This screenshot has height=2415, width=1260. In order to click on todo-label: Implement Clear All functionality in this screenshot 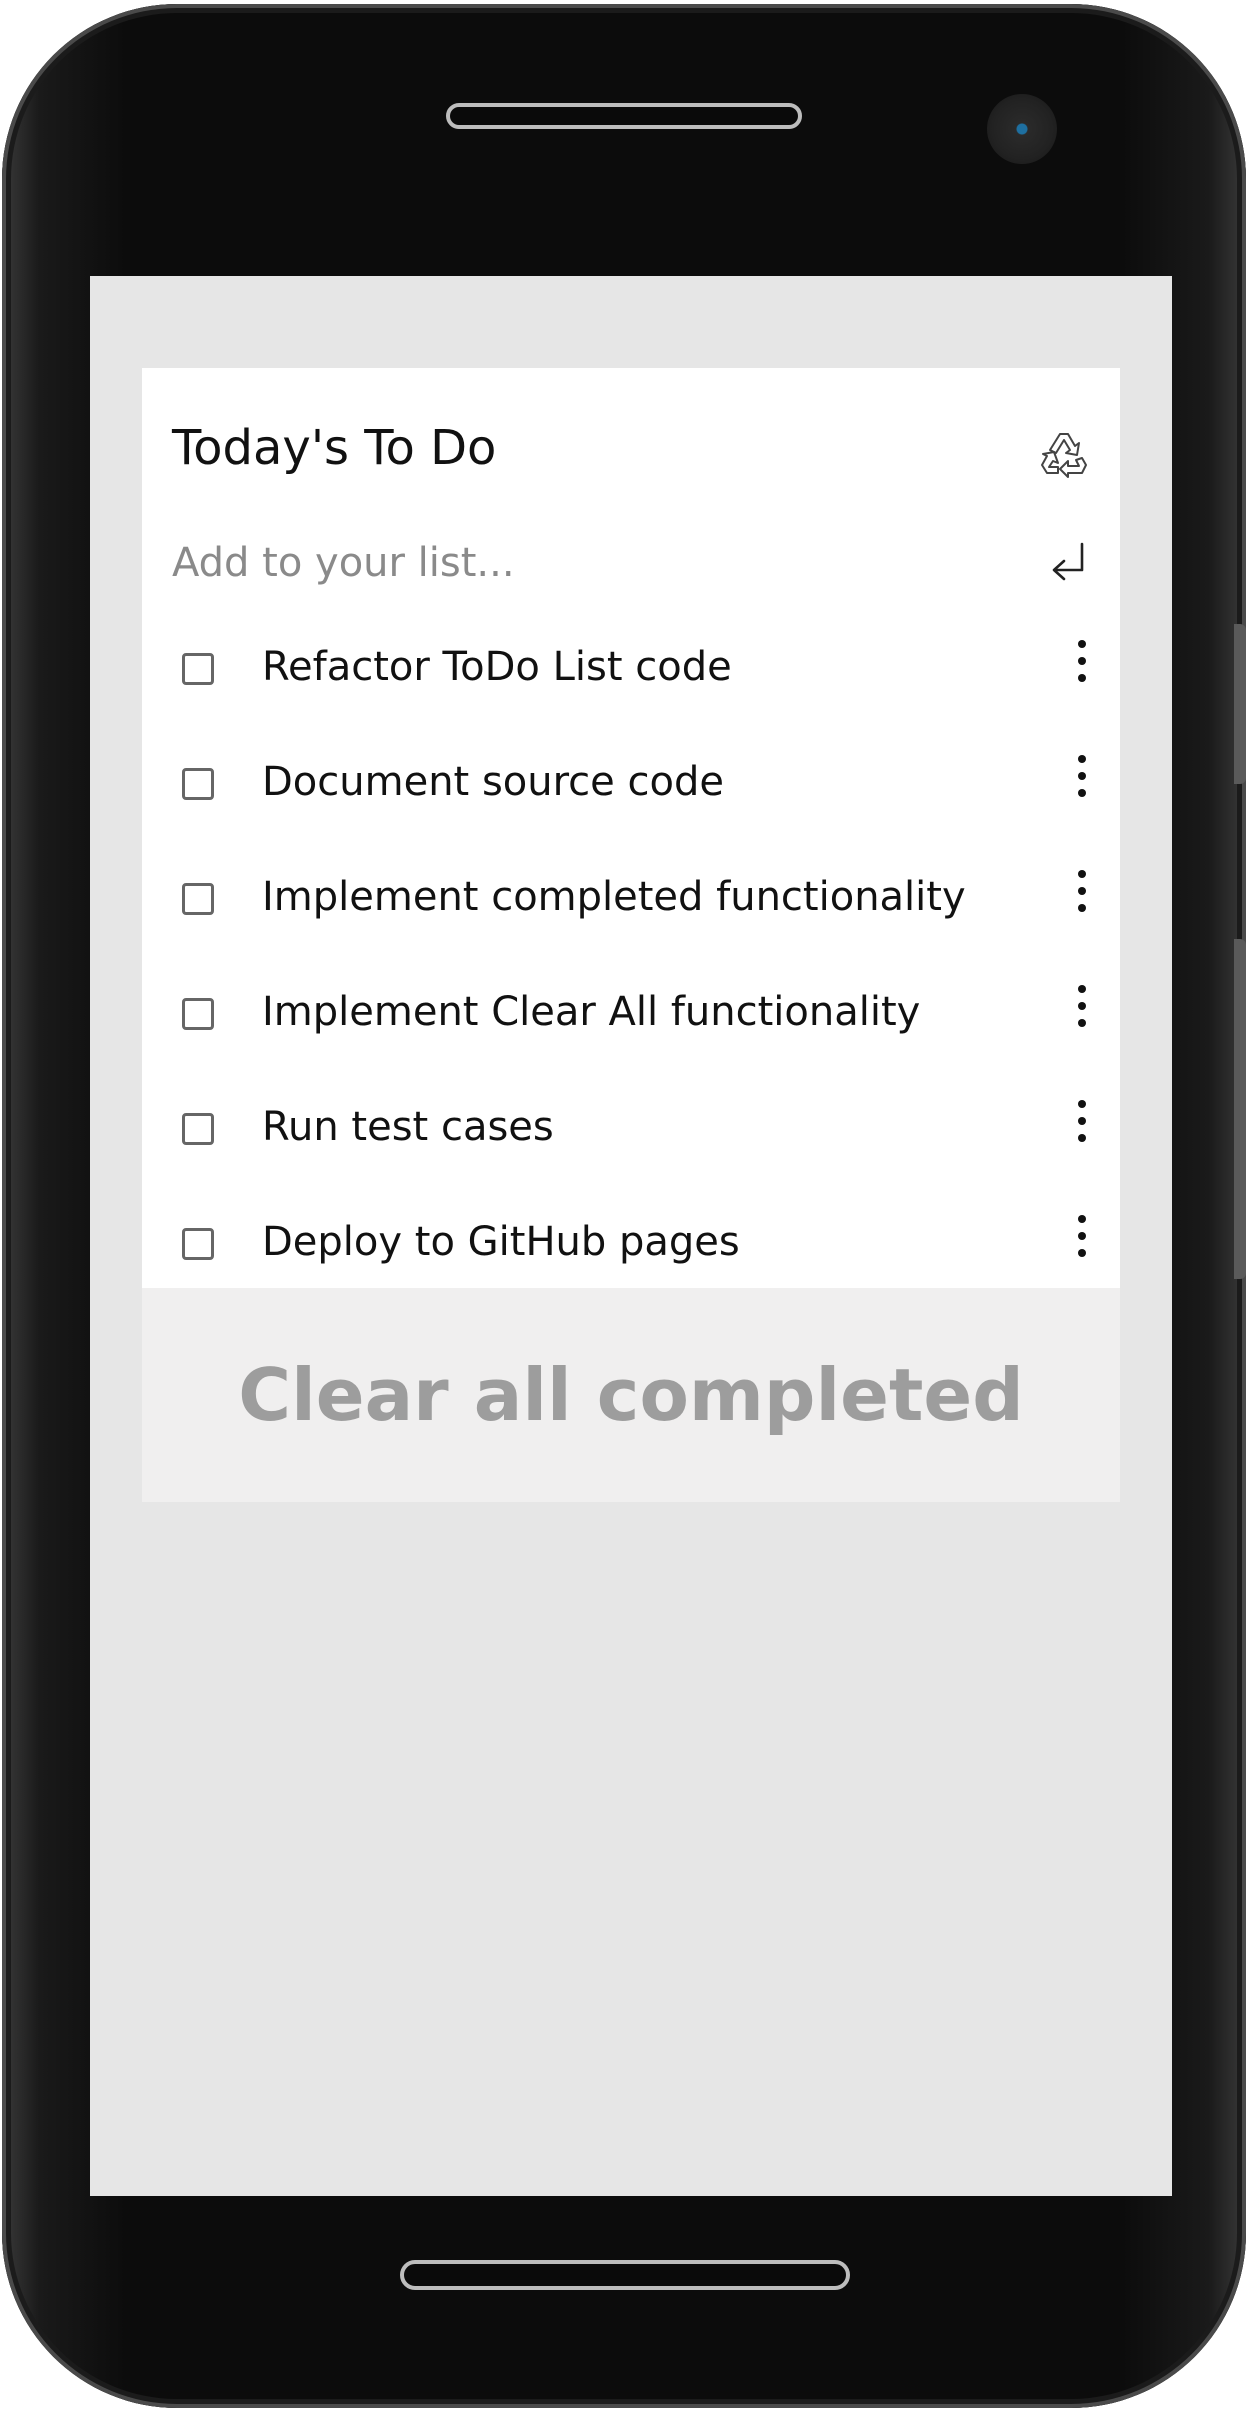, I will do `click(591, 1012)`.